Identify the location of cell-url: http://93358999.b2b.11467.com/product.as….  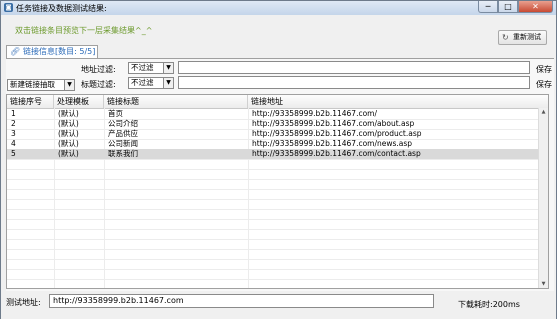
(337, 133).